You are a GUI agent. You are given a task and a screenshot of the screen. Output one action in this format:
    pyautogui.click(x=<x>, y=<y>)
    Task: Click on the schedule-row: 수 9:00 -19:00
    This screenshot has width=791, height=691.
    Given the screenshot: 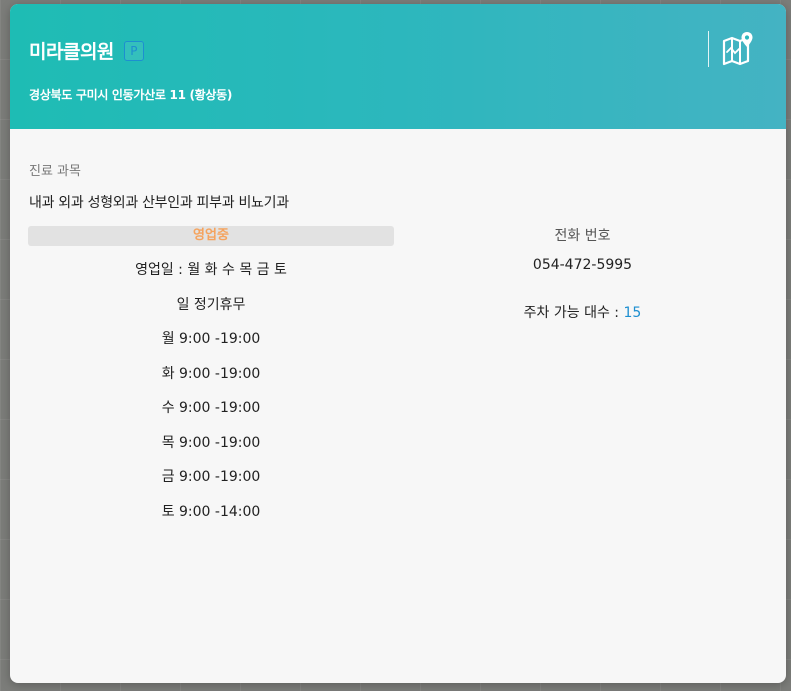 What is the action you would take?
    pyautogui.click(x=211, y=408)
    